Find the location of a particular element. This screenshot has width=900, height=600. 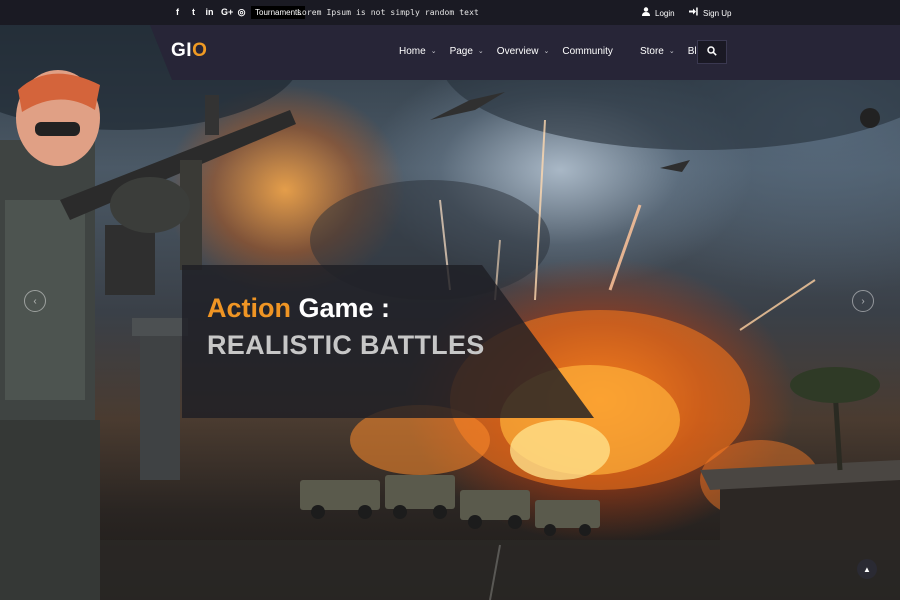

chevron-right-icon: › is located at coordinates (863, 301).